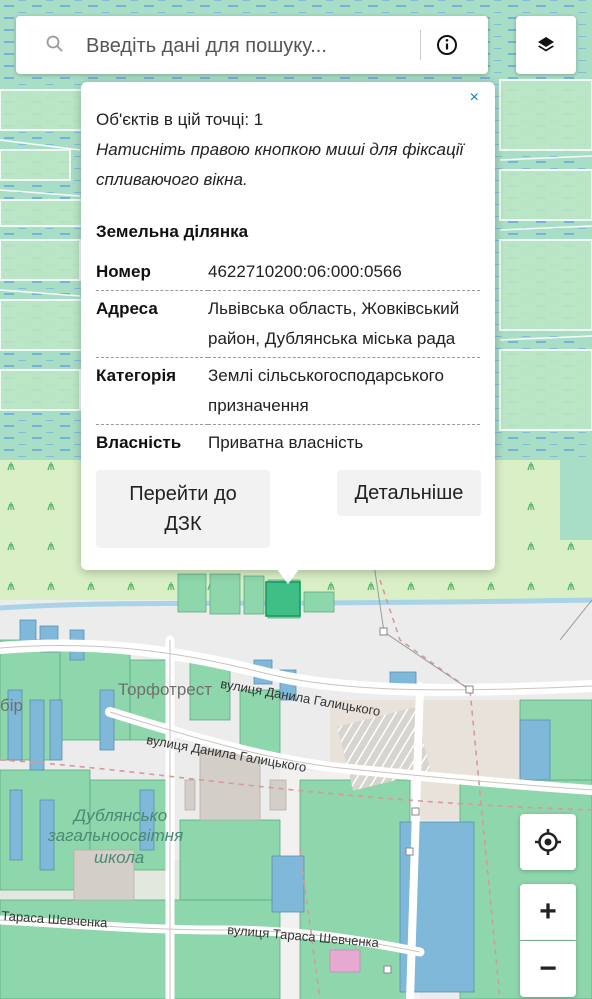  What do you see at coordinates (165, 689) in the screenshot?
I see `map-label-torfotrest: Торфотрест` at bounding box center [165, 689].